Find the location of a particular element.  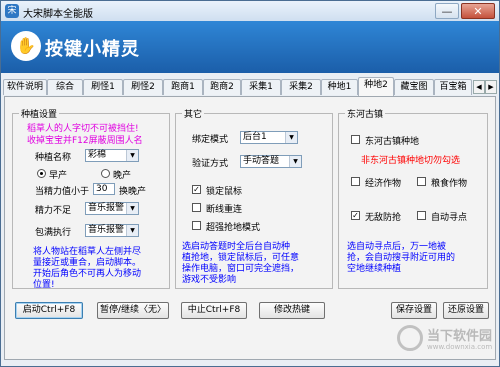

late-radio-label: 晚产 is located at coordinates (122, 176).